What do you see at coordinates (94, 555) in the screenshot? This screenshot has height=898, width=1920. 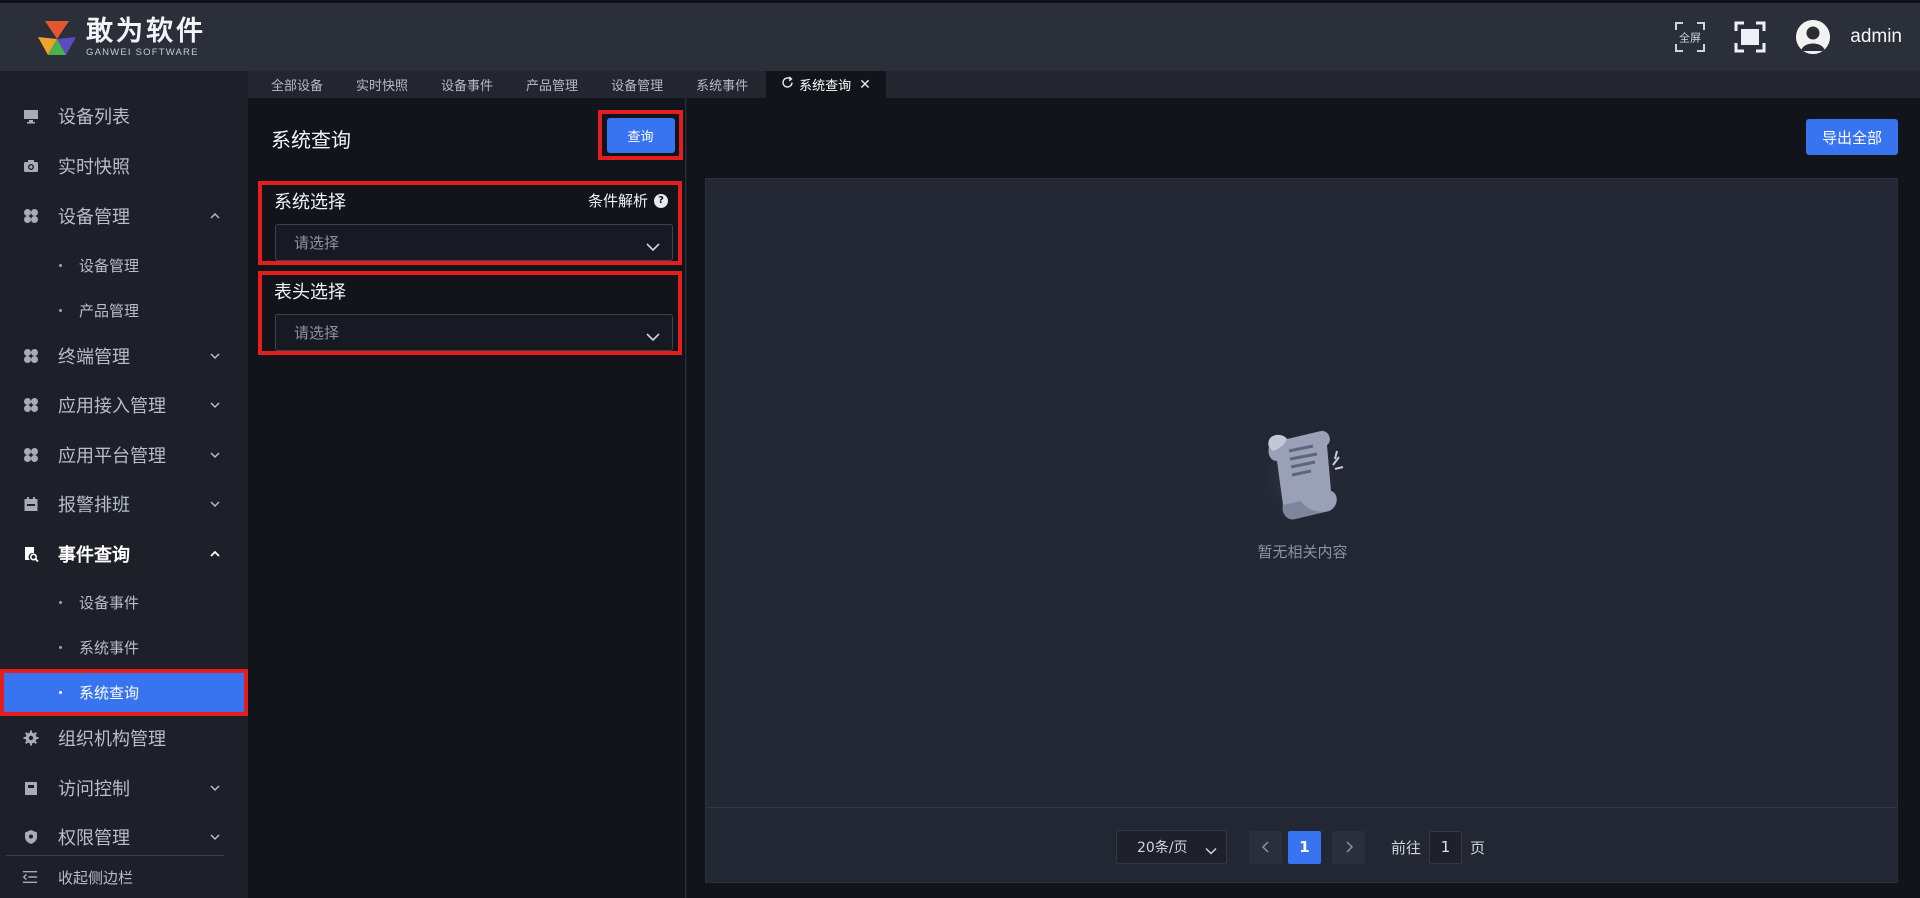 I see `sidebar-item-label: 事件查询` at bounding box center [94, 555].